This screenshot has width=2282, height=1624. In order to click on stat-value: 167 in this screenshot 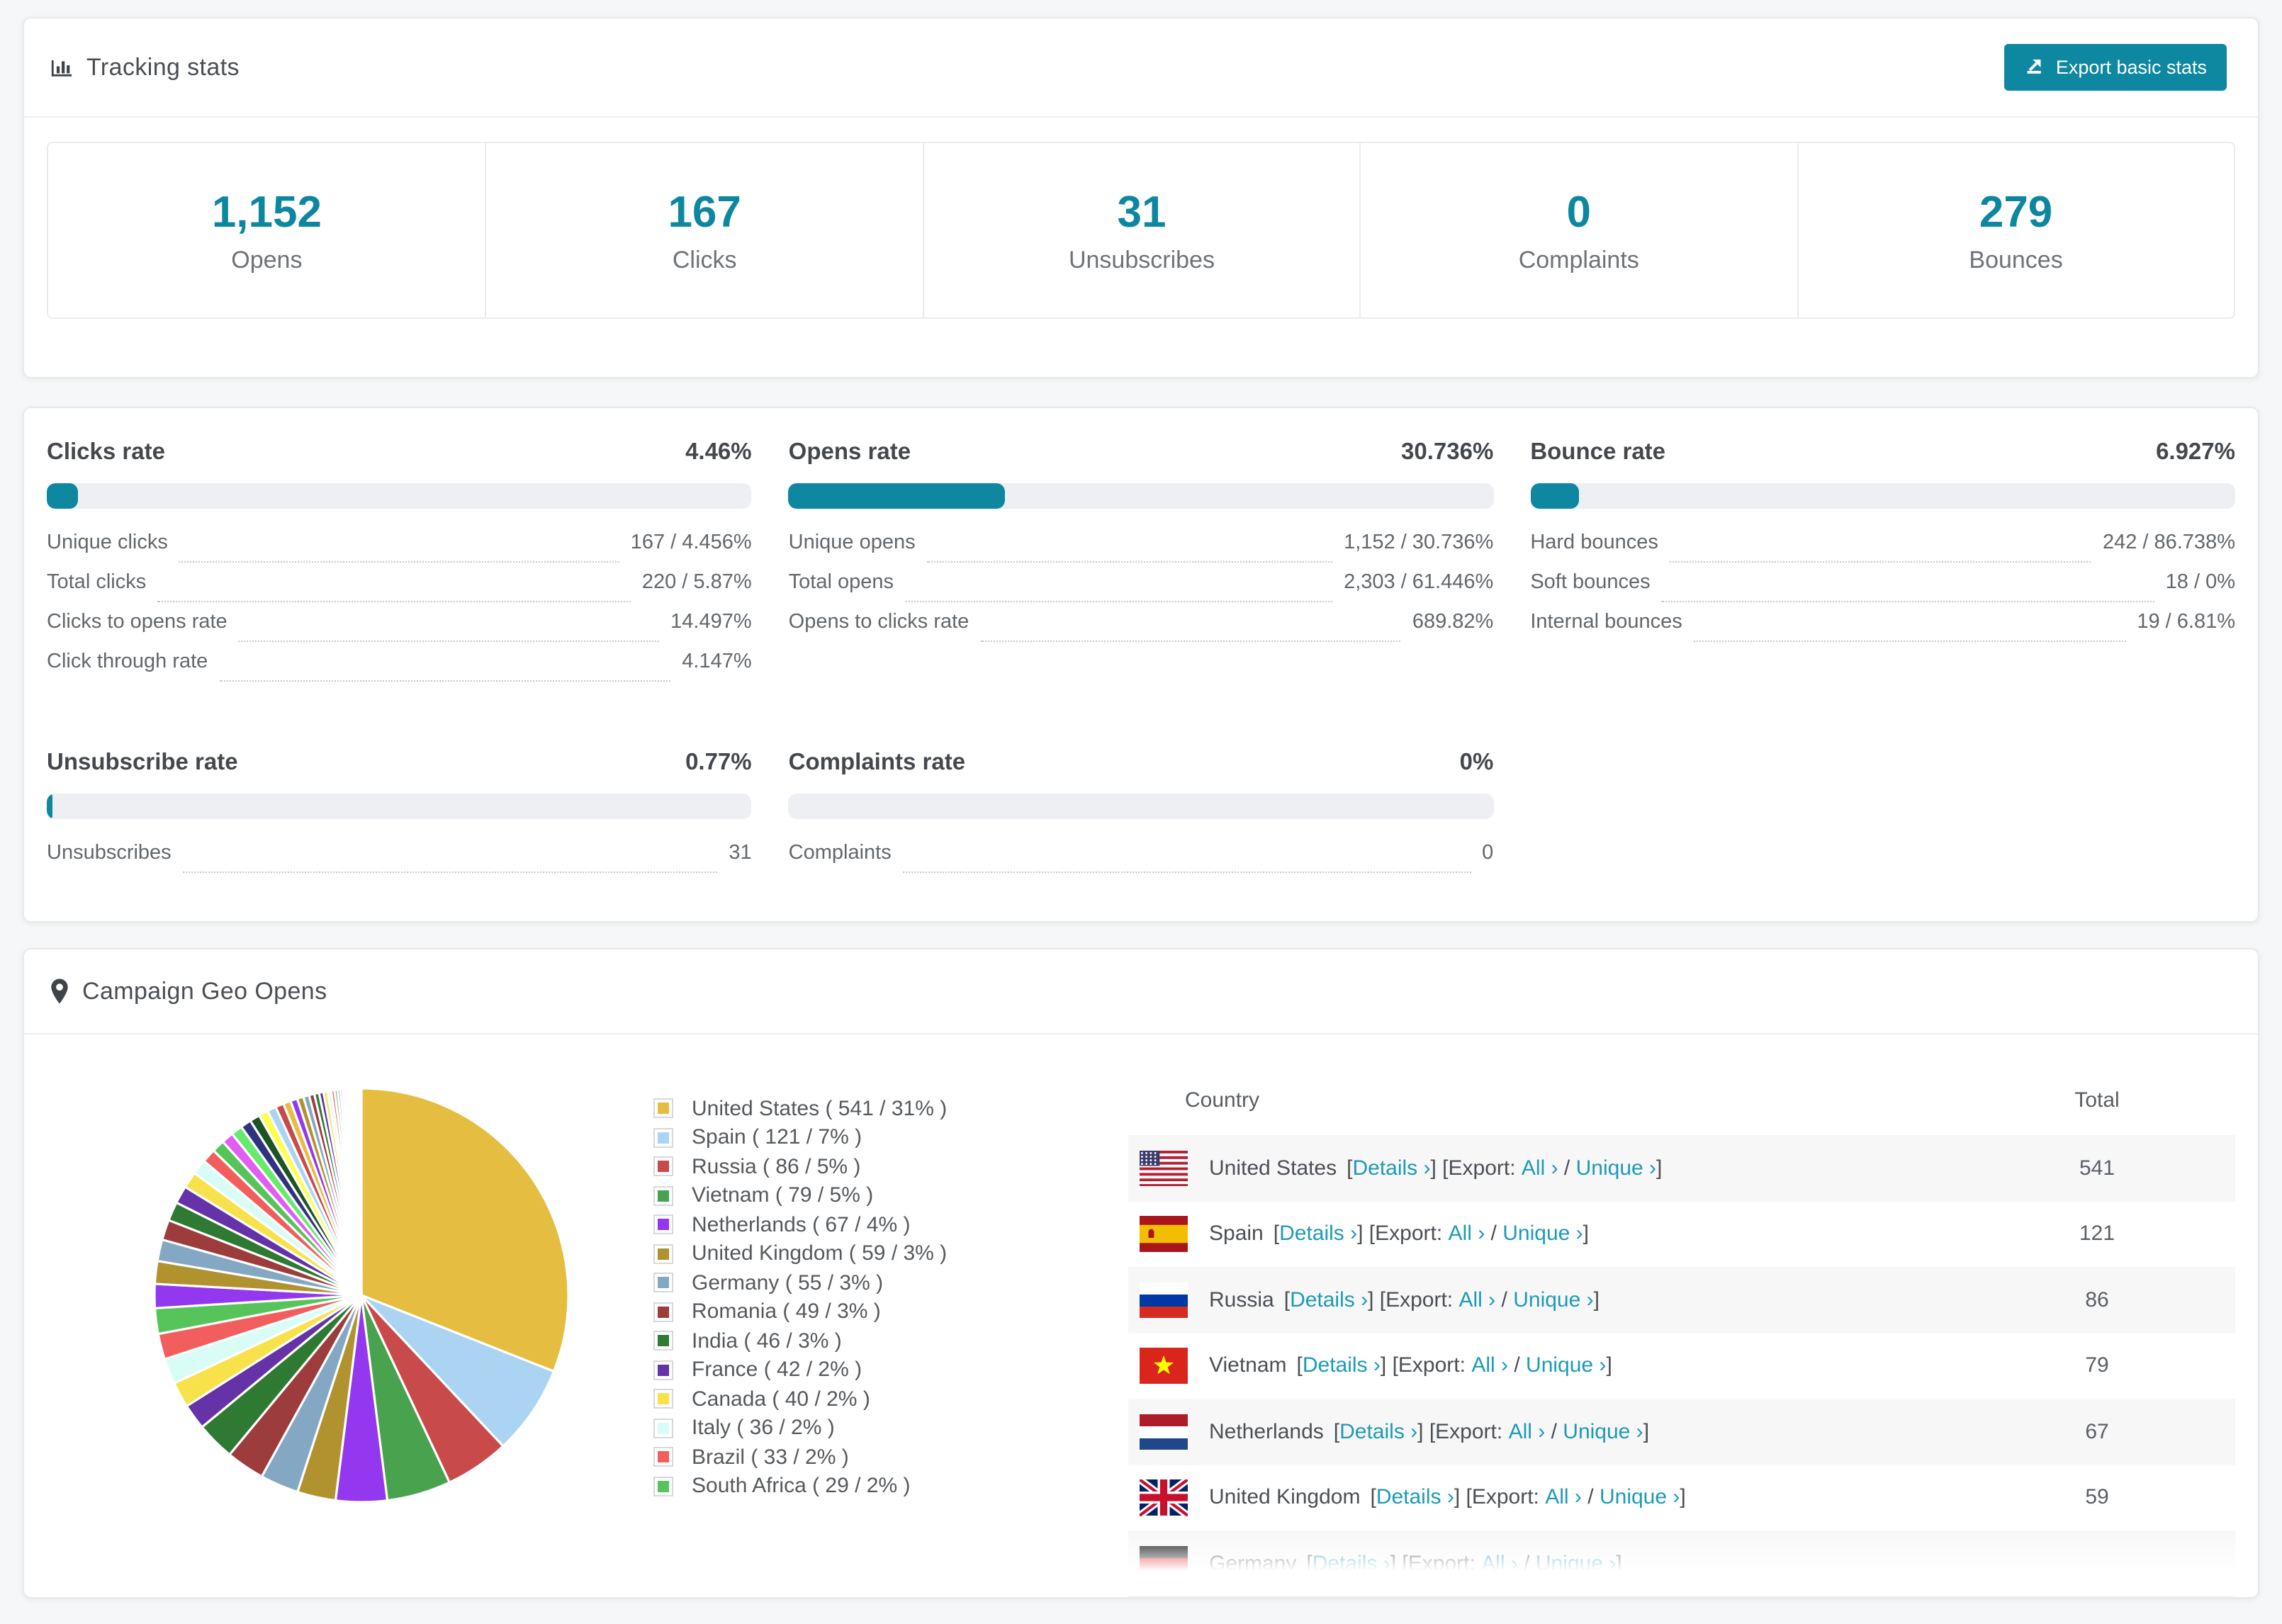, I will do `click(704, 212)`.